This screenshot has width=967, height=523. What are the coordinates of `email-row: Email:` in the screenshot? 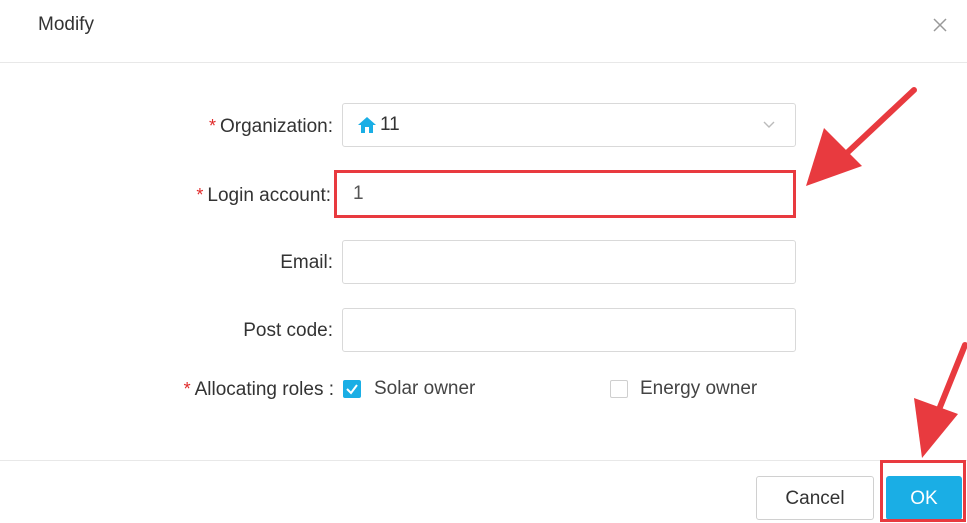 It's located at (483, 263).